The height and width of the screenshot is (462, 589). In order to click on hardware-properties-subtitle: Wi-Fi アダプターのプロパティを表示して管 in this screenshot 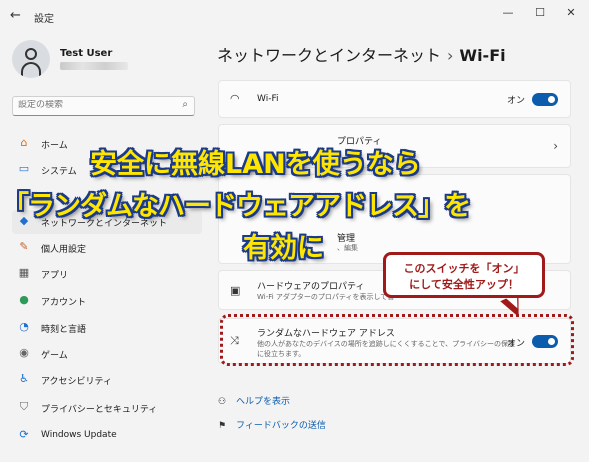, I will do `click(326, 297)`.